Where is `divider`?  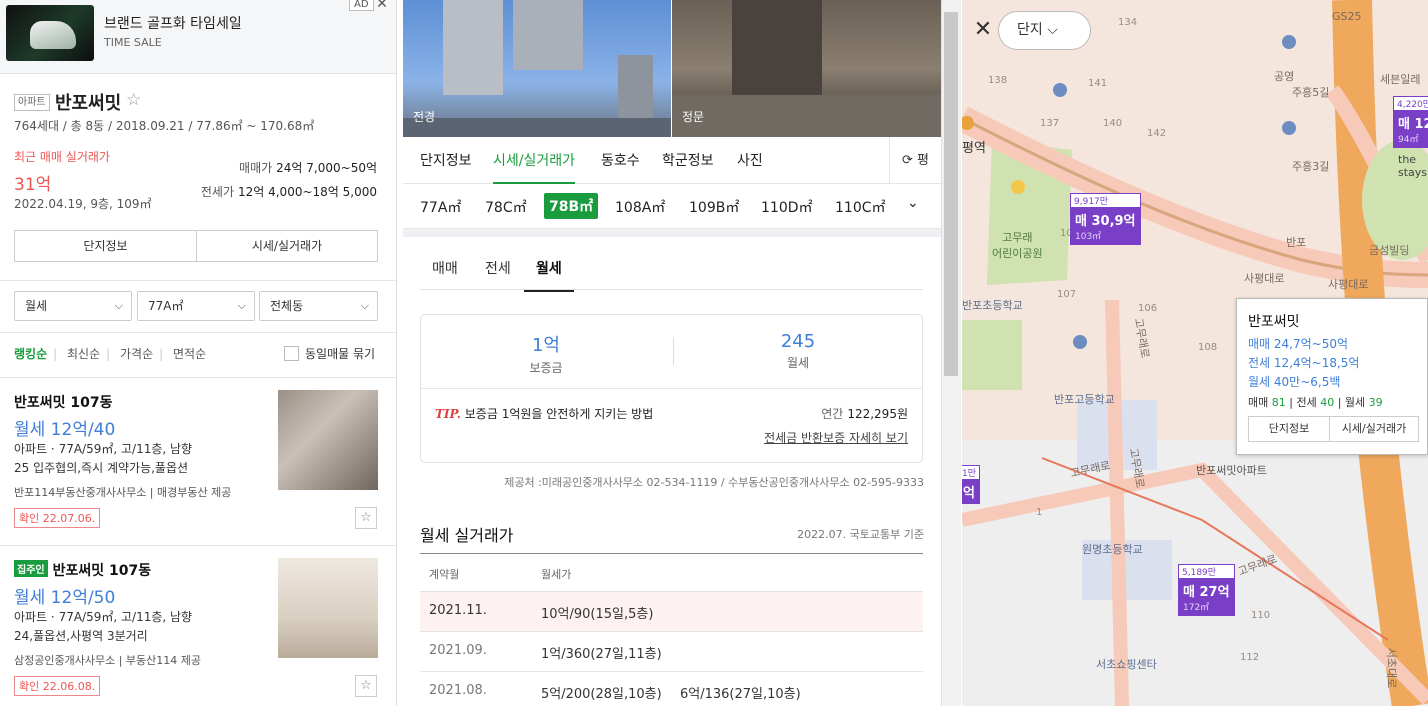 divider is located at coordinates (198, 332).